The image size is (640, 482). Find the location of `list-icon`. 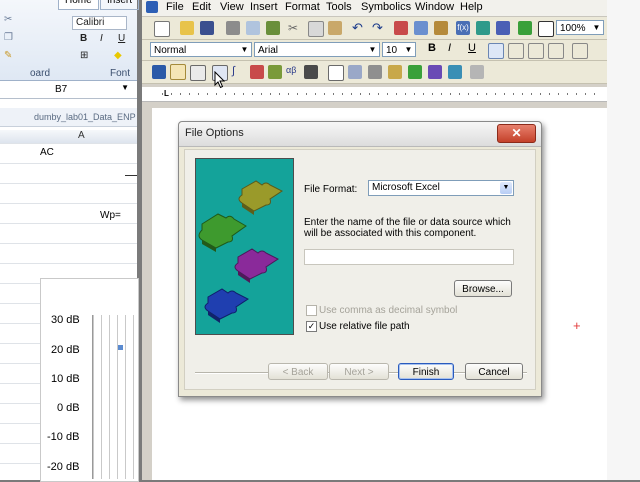

list-icon is located at coordinates (503, 28).